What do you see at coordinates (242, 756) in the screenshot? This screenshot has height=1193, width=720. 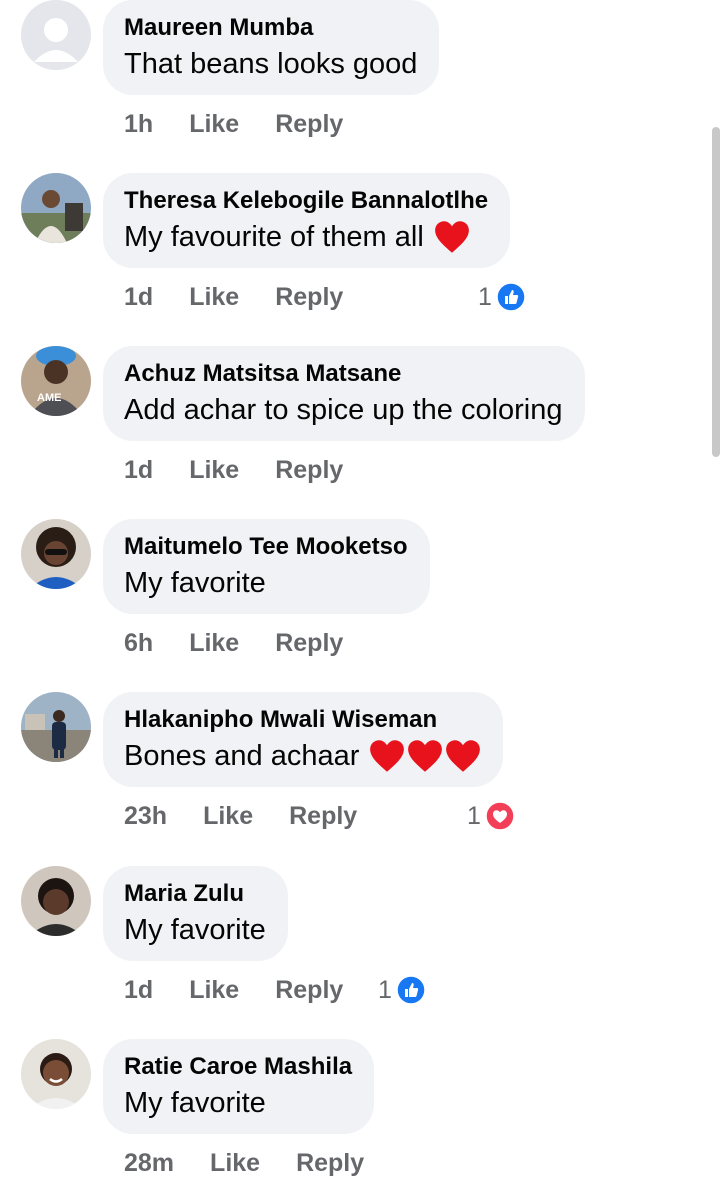 I see `comment-text: Bones and achaar` at bounding box center [242, 756].